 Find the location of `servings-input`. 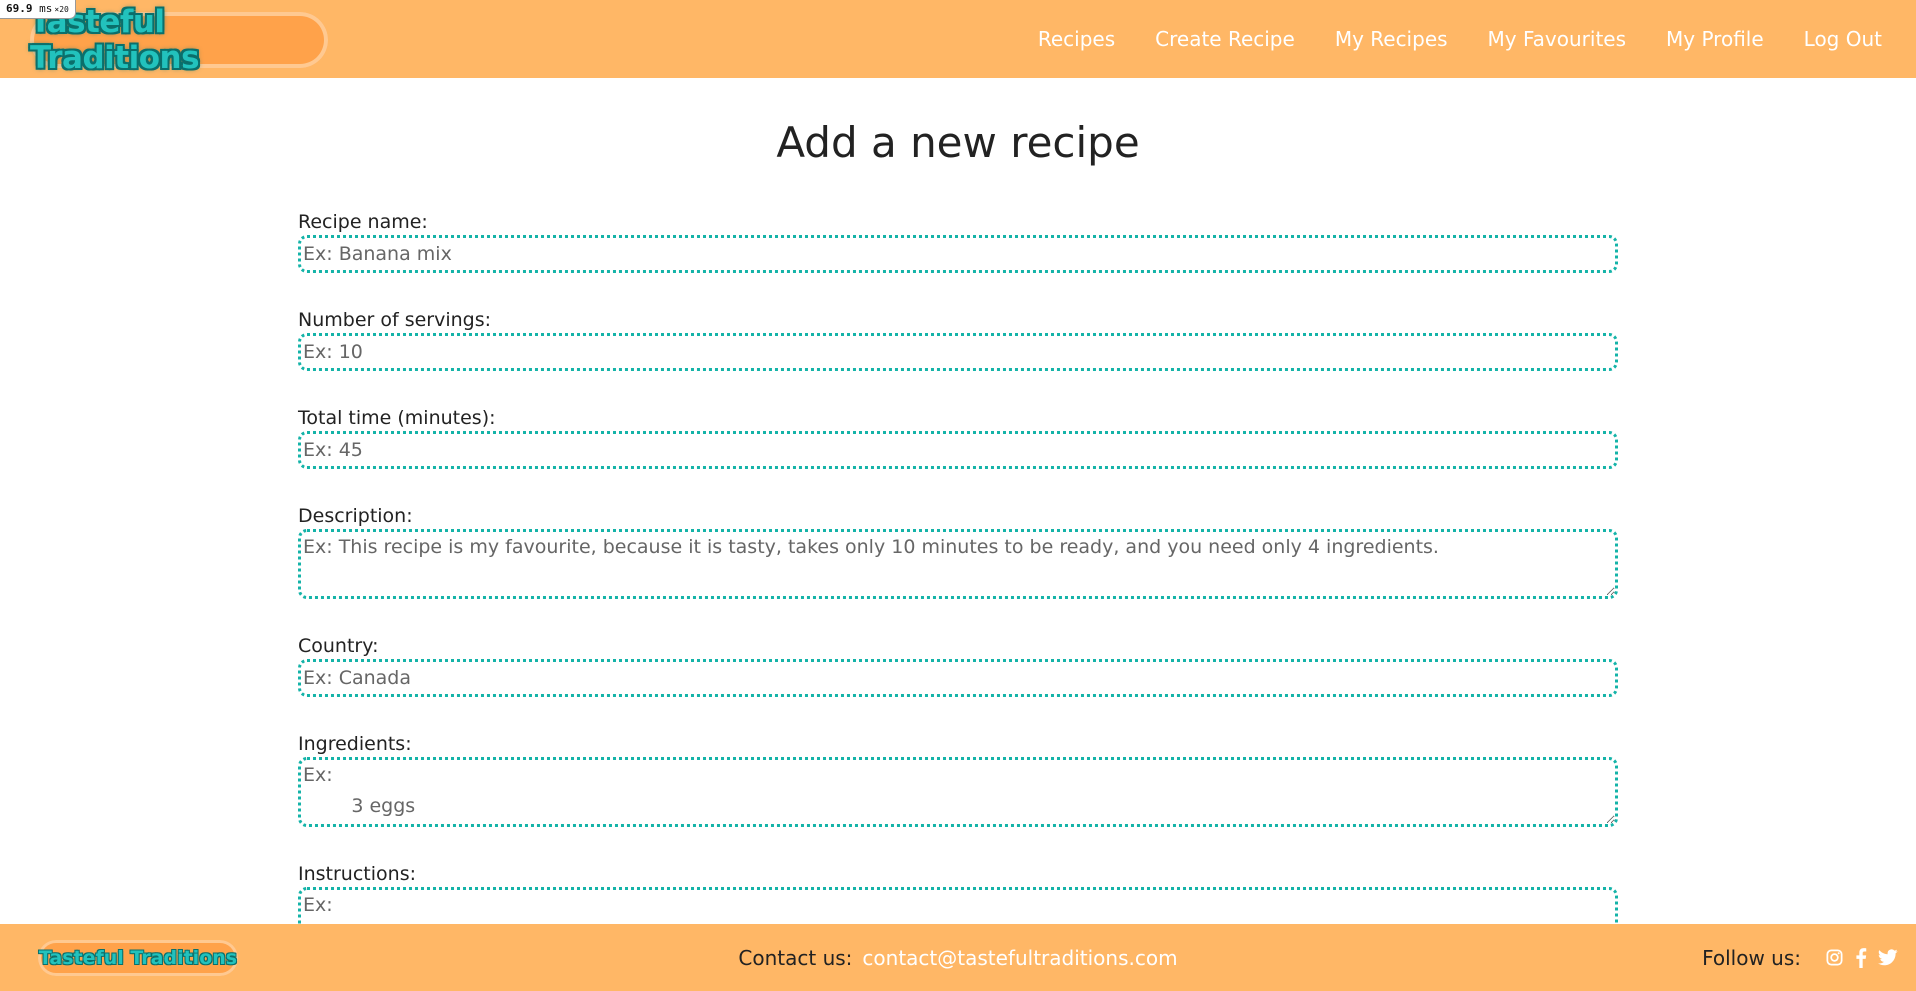

servings-input is located at coordinates (958, 352).